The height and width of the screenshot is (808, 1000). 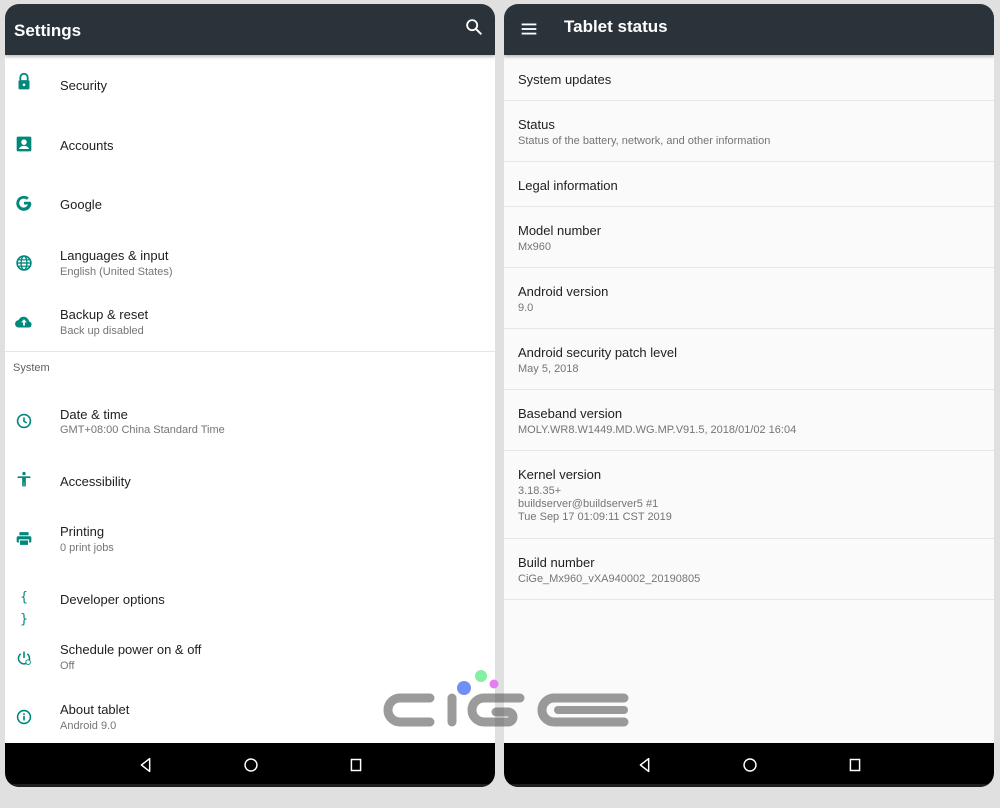 What do you see at coordinates (116, 272) in the screenshot?
I see `settings-item-subtitle: English (United States)` at bounding box center [116, 272].